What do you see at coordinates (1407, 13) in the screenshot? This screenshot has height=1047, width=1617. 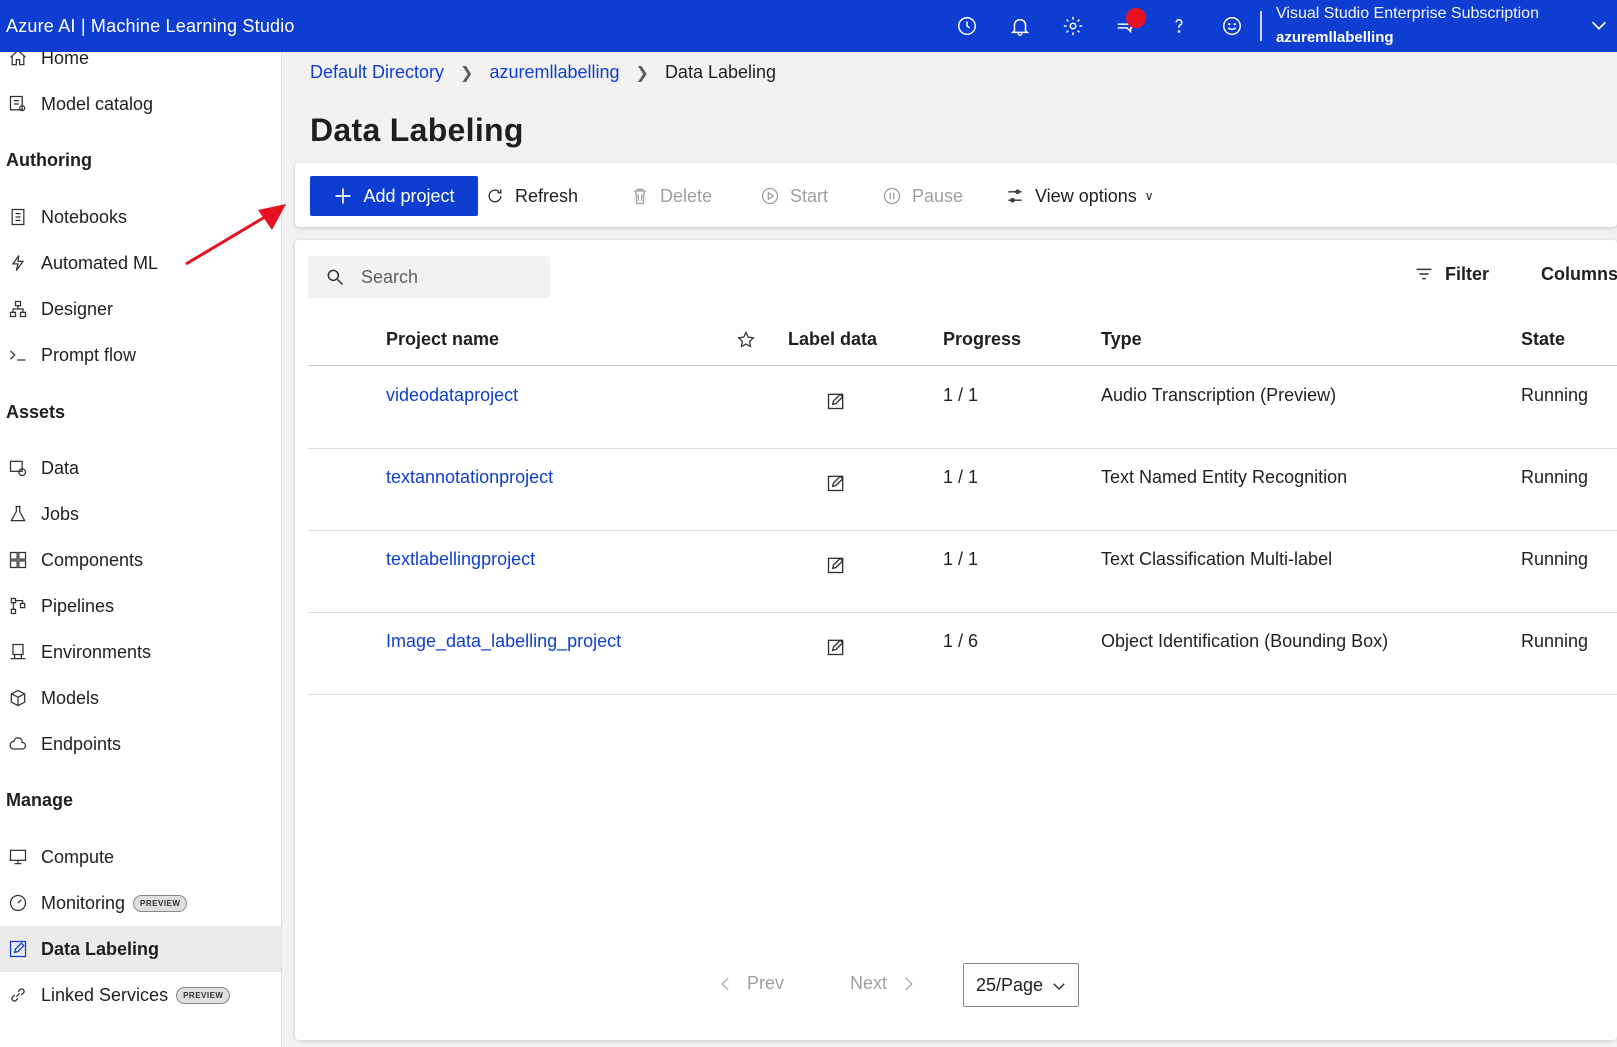 I see `subscription-name: Visual Studio Enterprise Subscription` at bounding box center [1407, 13].